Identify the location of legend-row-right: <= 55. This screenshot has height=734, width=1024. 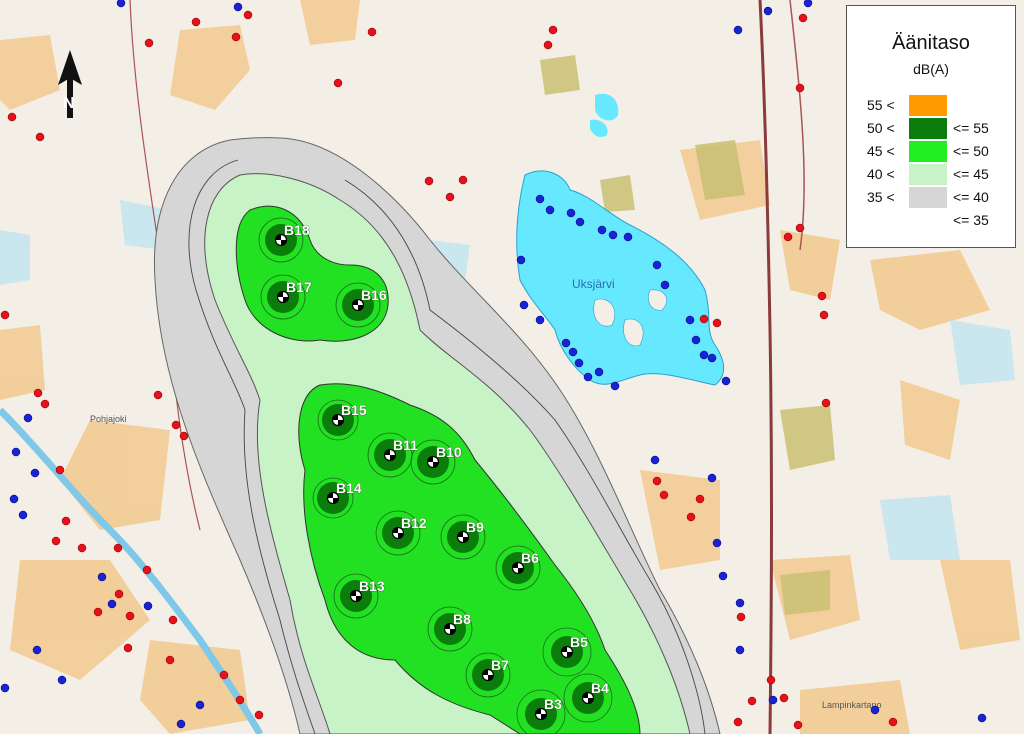
(971, 128).